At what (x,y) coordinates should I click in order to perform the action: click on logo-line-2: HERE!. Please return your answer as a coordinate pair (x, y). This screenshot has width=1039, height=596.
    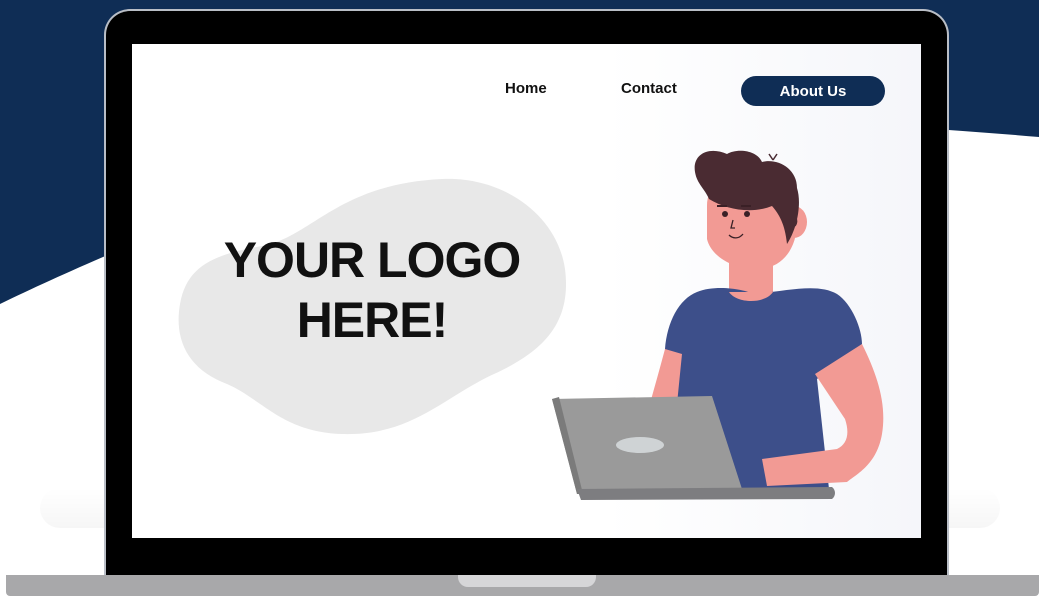
    Looking at the image, I should click on (372, 320).